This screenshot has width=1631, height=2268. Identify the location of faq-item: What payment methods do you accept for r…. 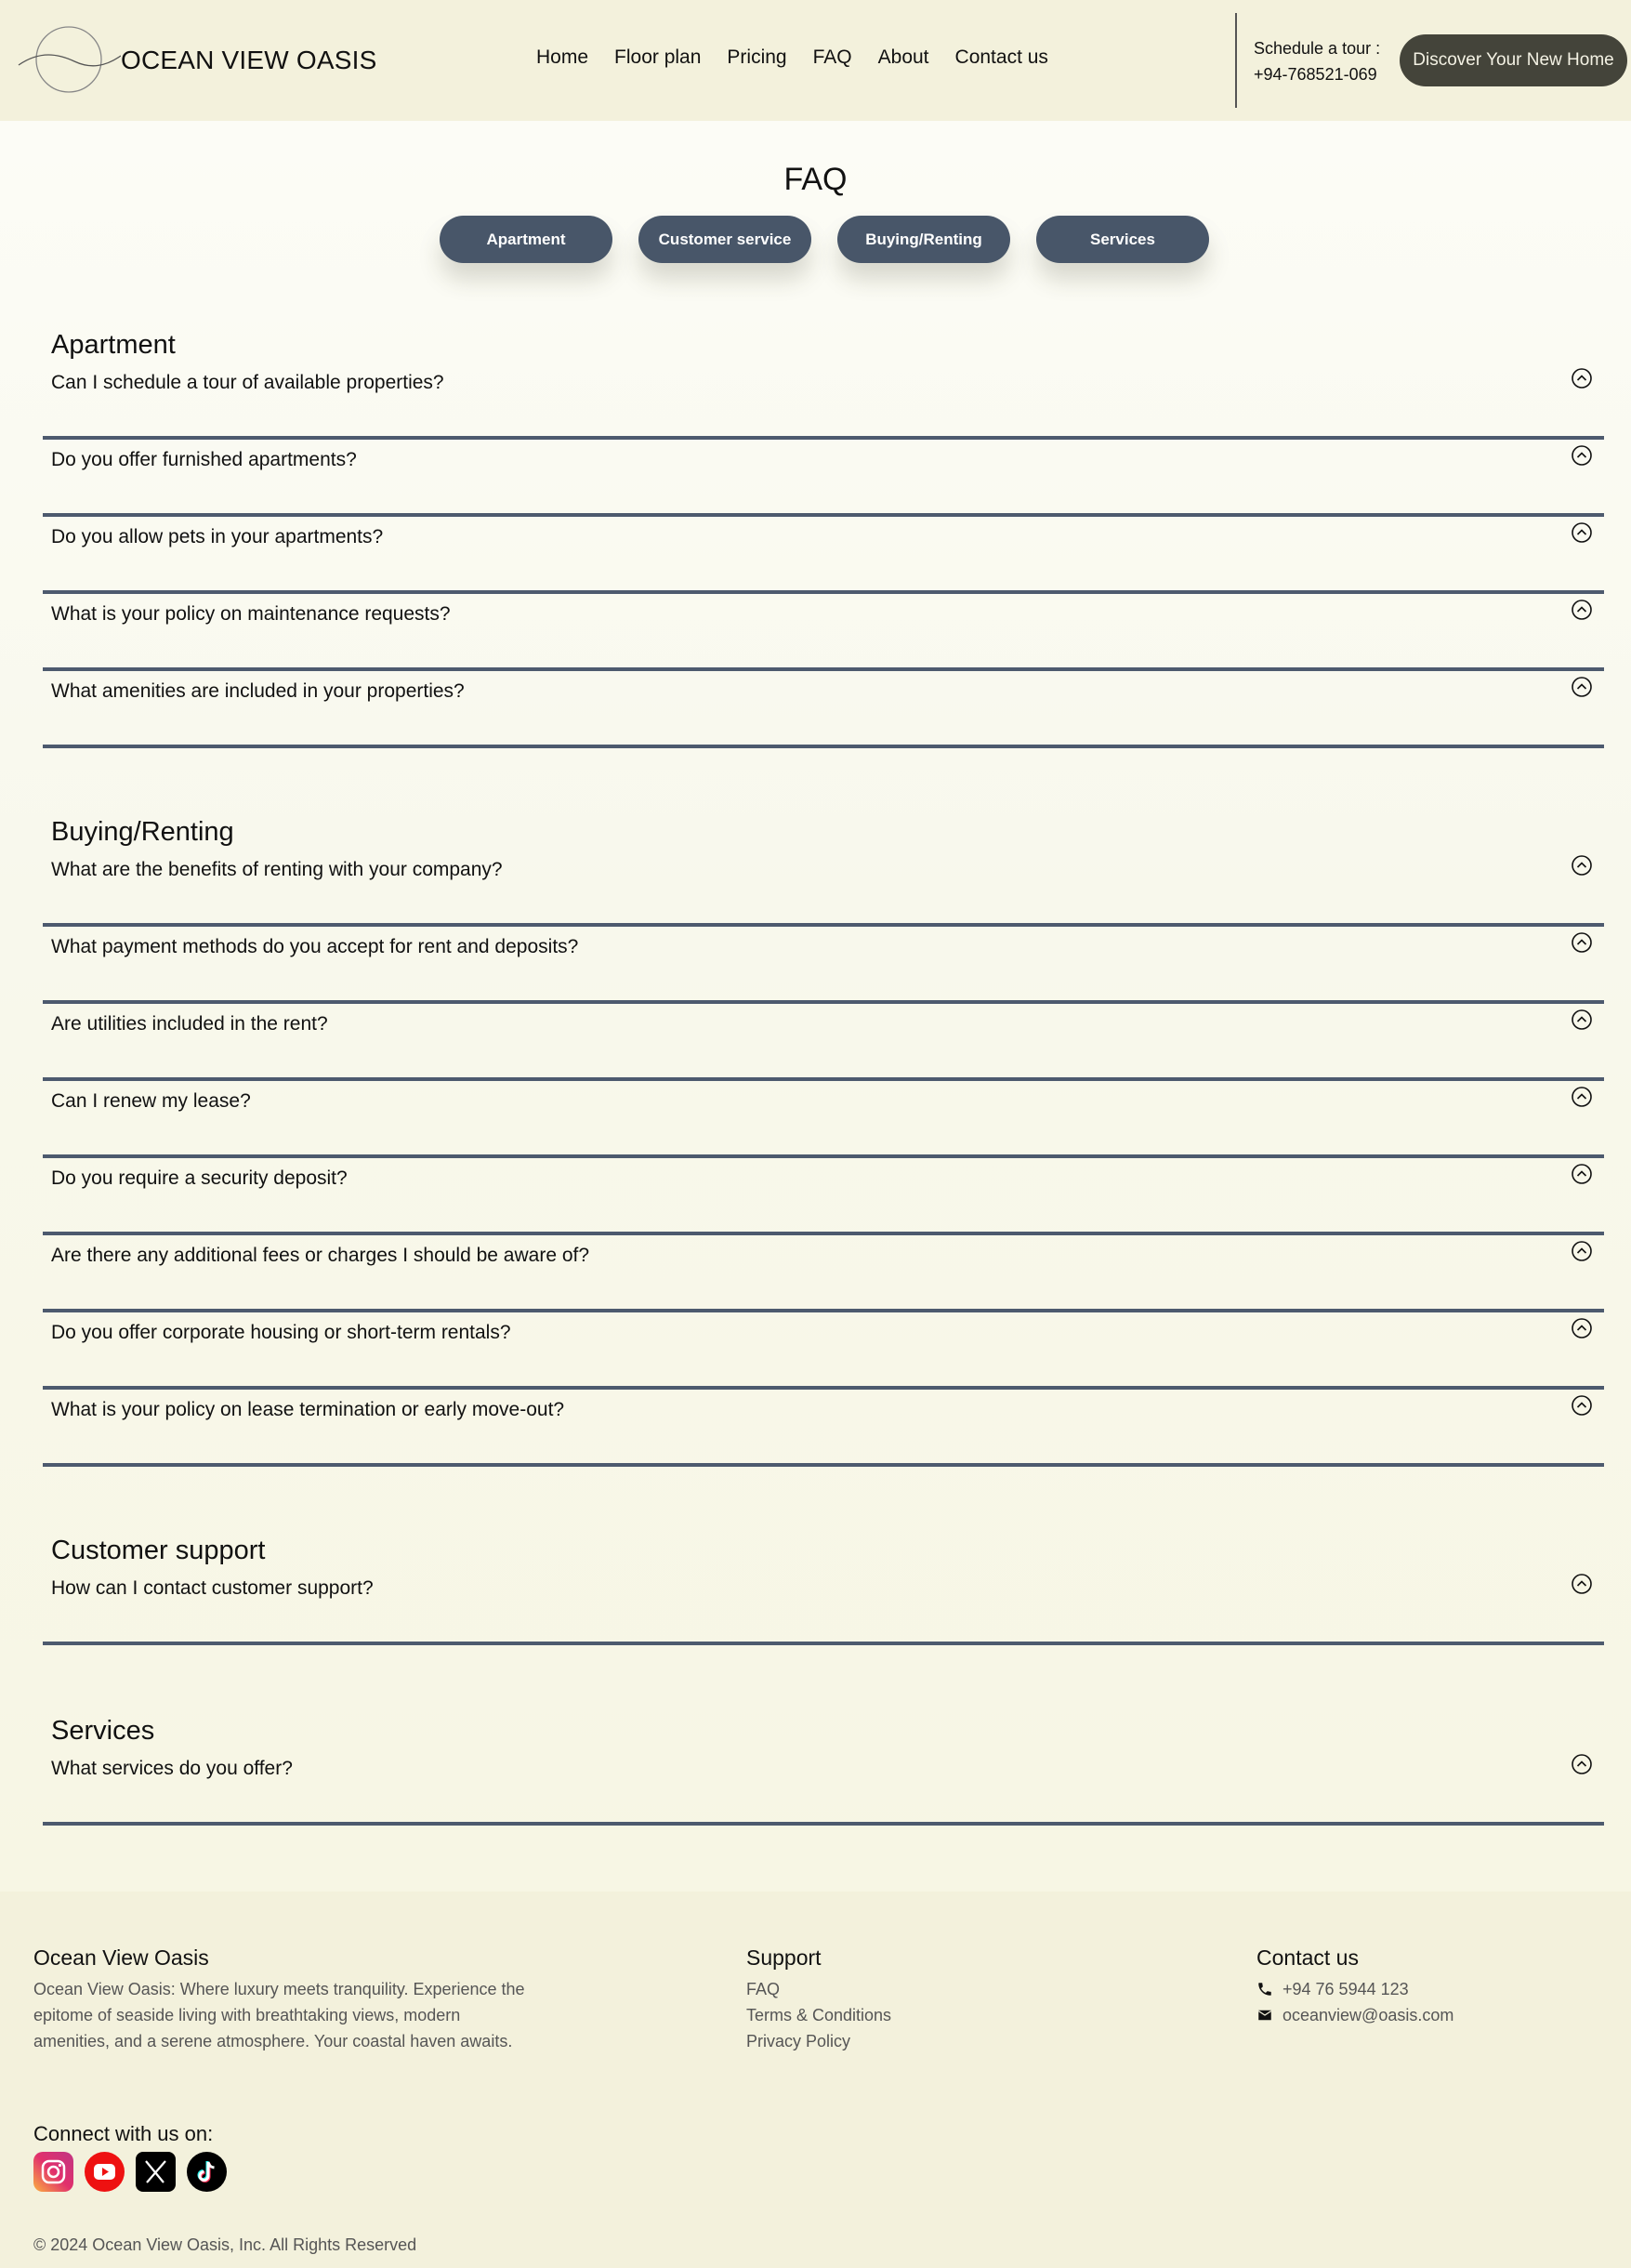
(824, 965).